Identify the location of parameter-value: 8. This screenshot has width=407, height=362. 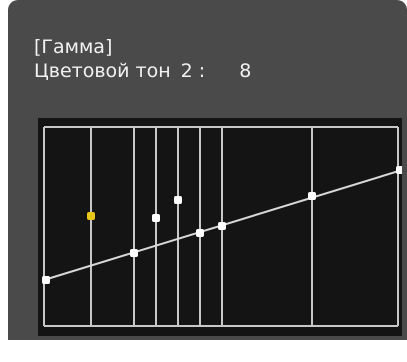
(245, 71).